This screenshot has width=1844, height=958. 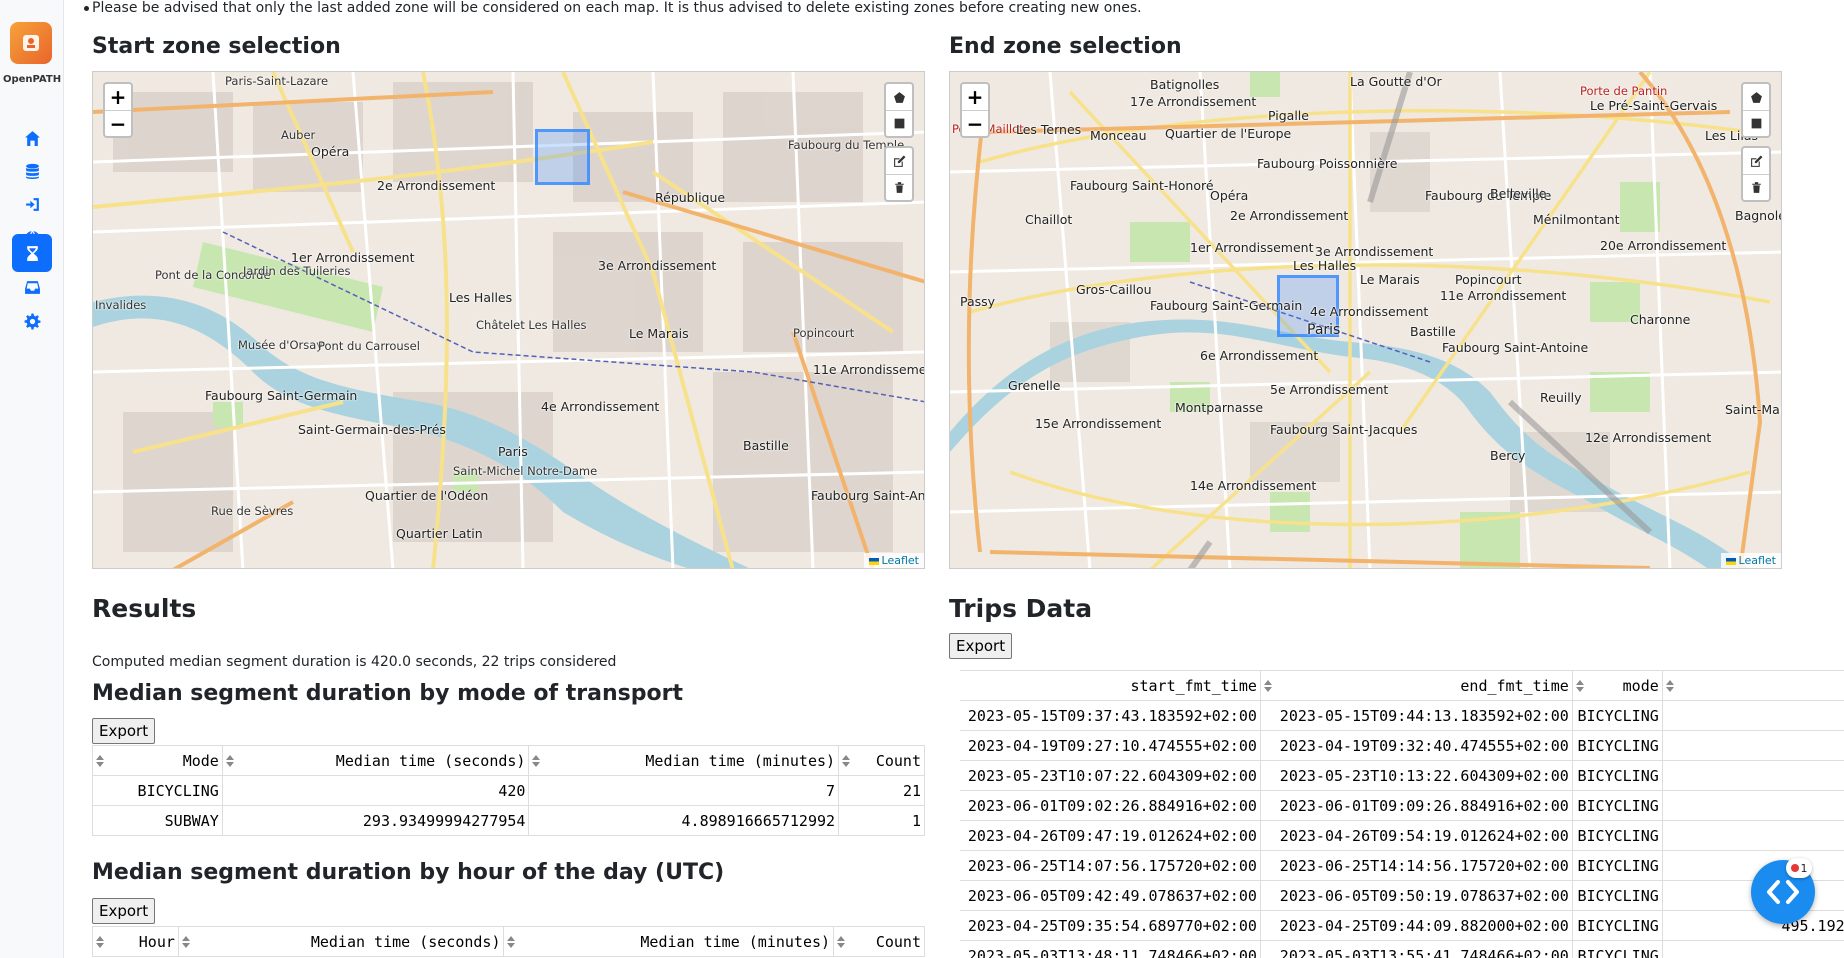 I want to click on table-row: BICYCLING 420 7 21, so click(x=508, y=790).